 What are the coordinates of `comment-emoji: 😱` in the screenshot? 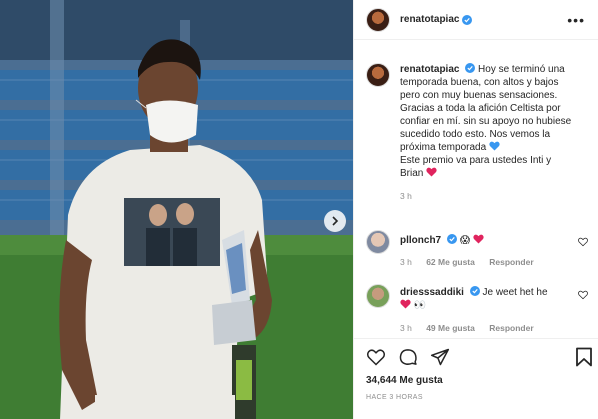 It's located at (465, 240).